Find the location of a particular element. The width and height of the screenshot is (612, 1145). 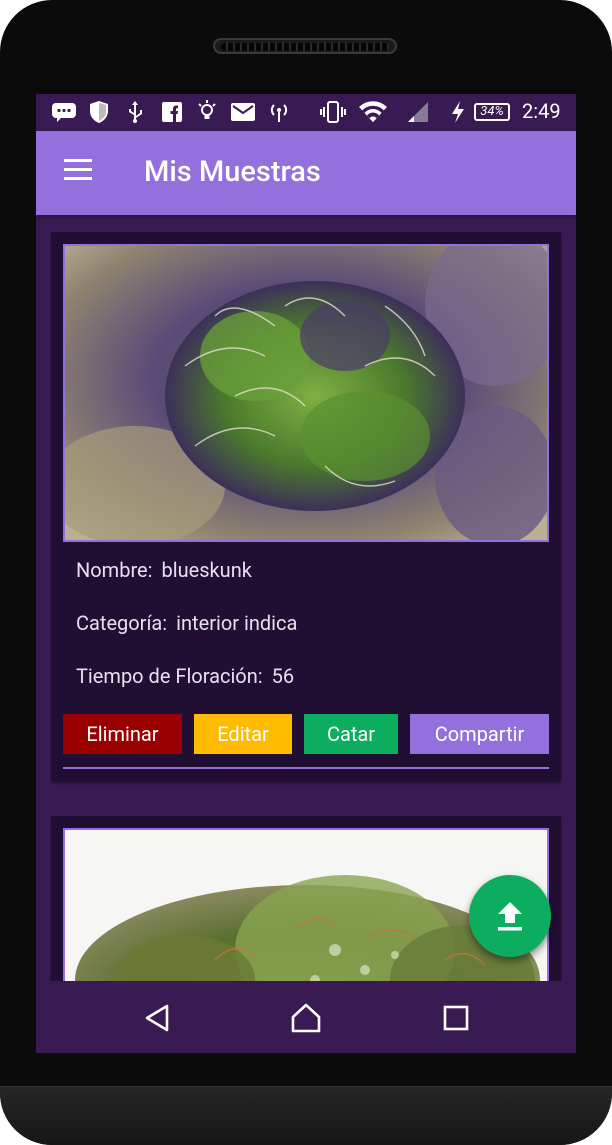

hotspot-icon is located at coordinates (279, 112).